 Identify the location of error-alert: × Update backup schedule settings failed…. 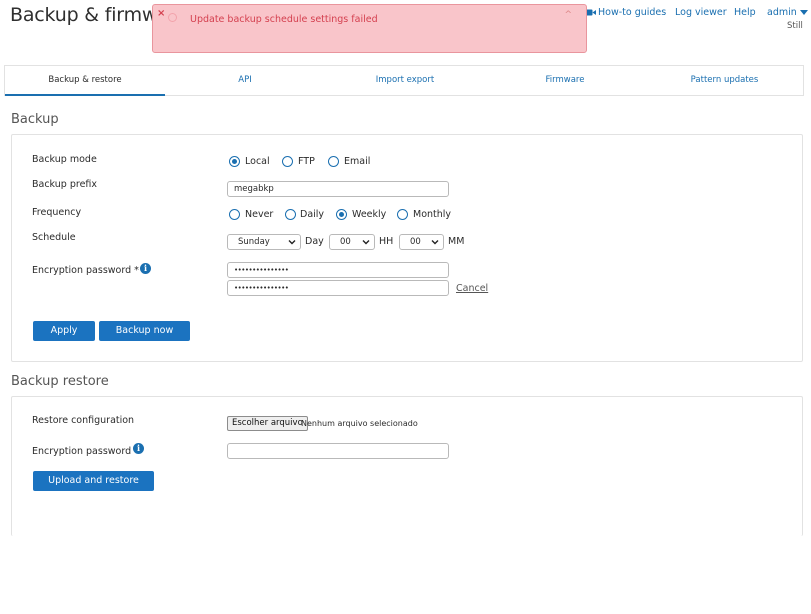
(369, 28).